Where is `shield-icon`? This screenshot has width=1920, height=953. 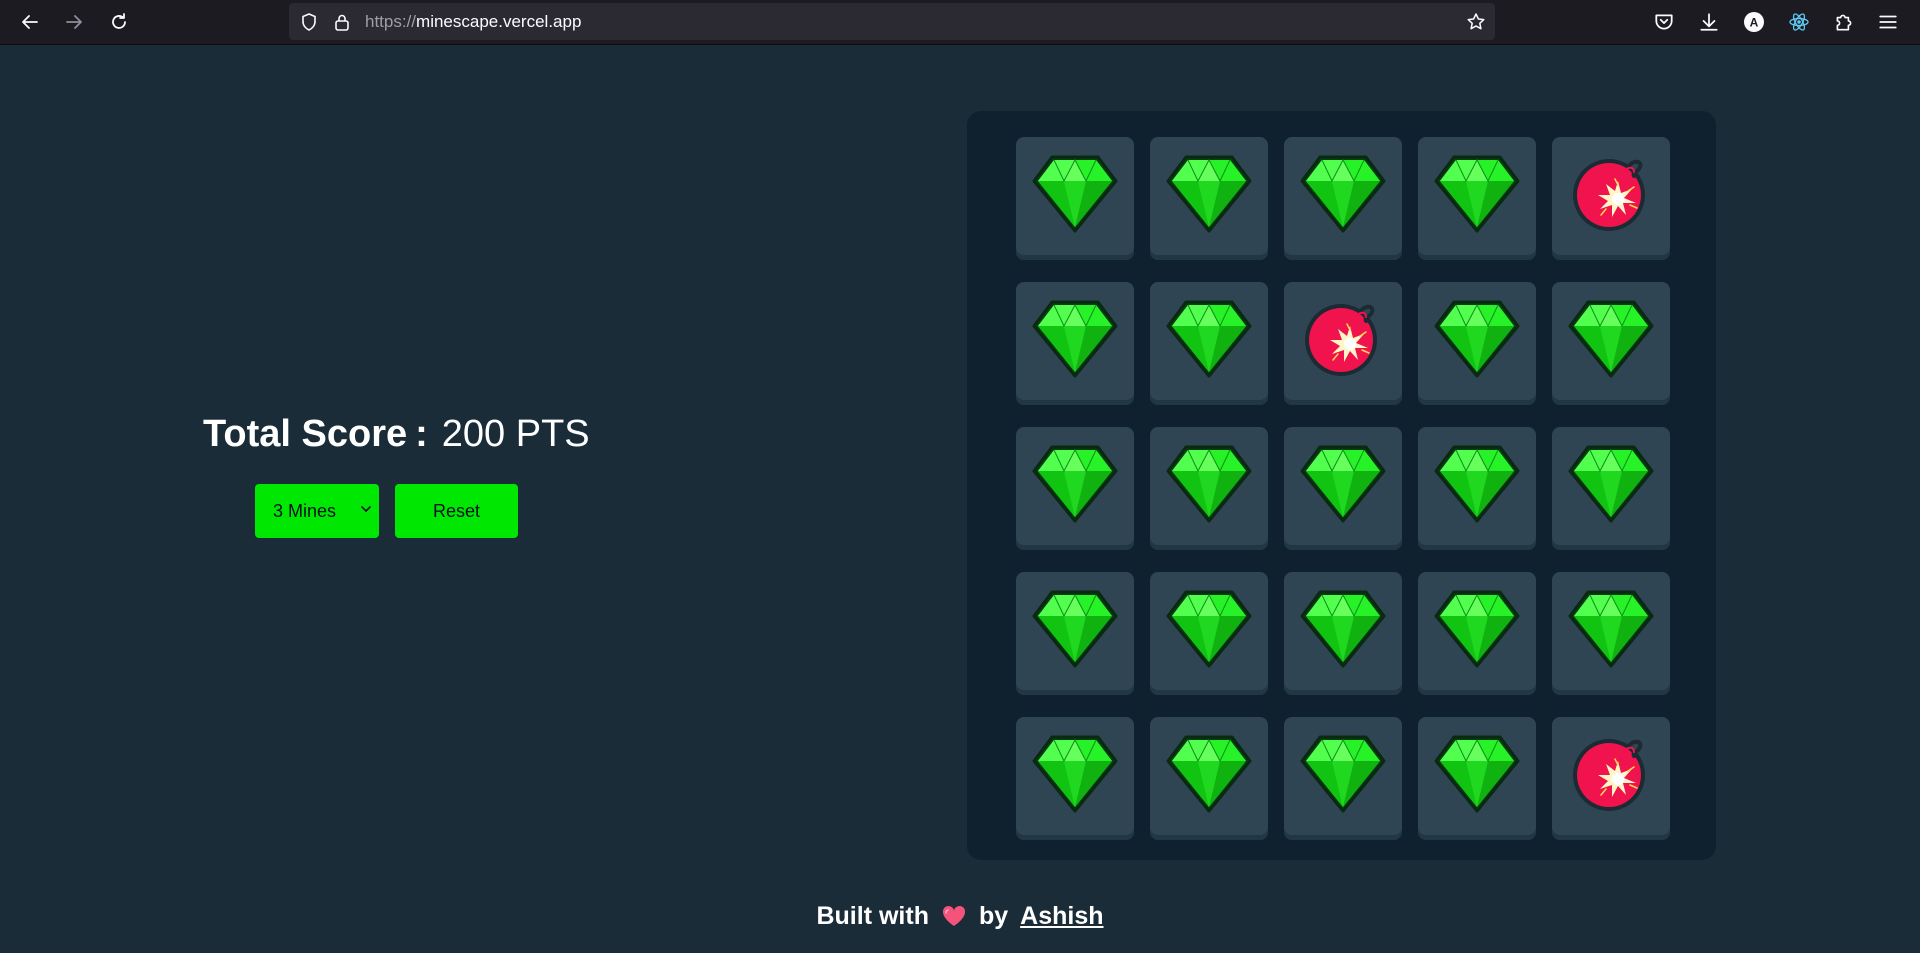 shield-icon is located at coordinates (309, 22).